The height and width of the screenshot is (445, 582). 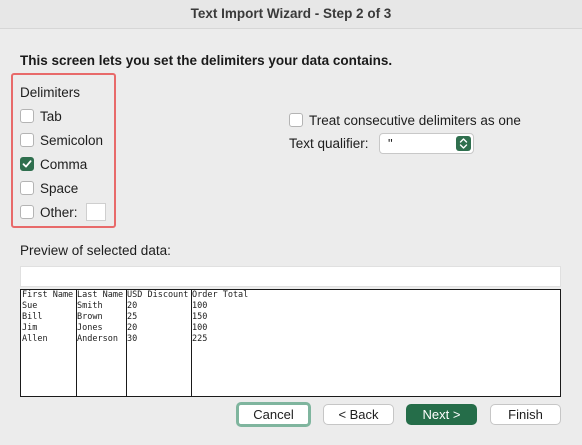 I want to click on preview-cell: Allen, so click(x=35, y=339).